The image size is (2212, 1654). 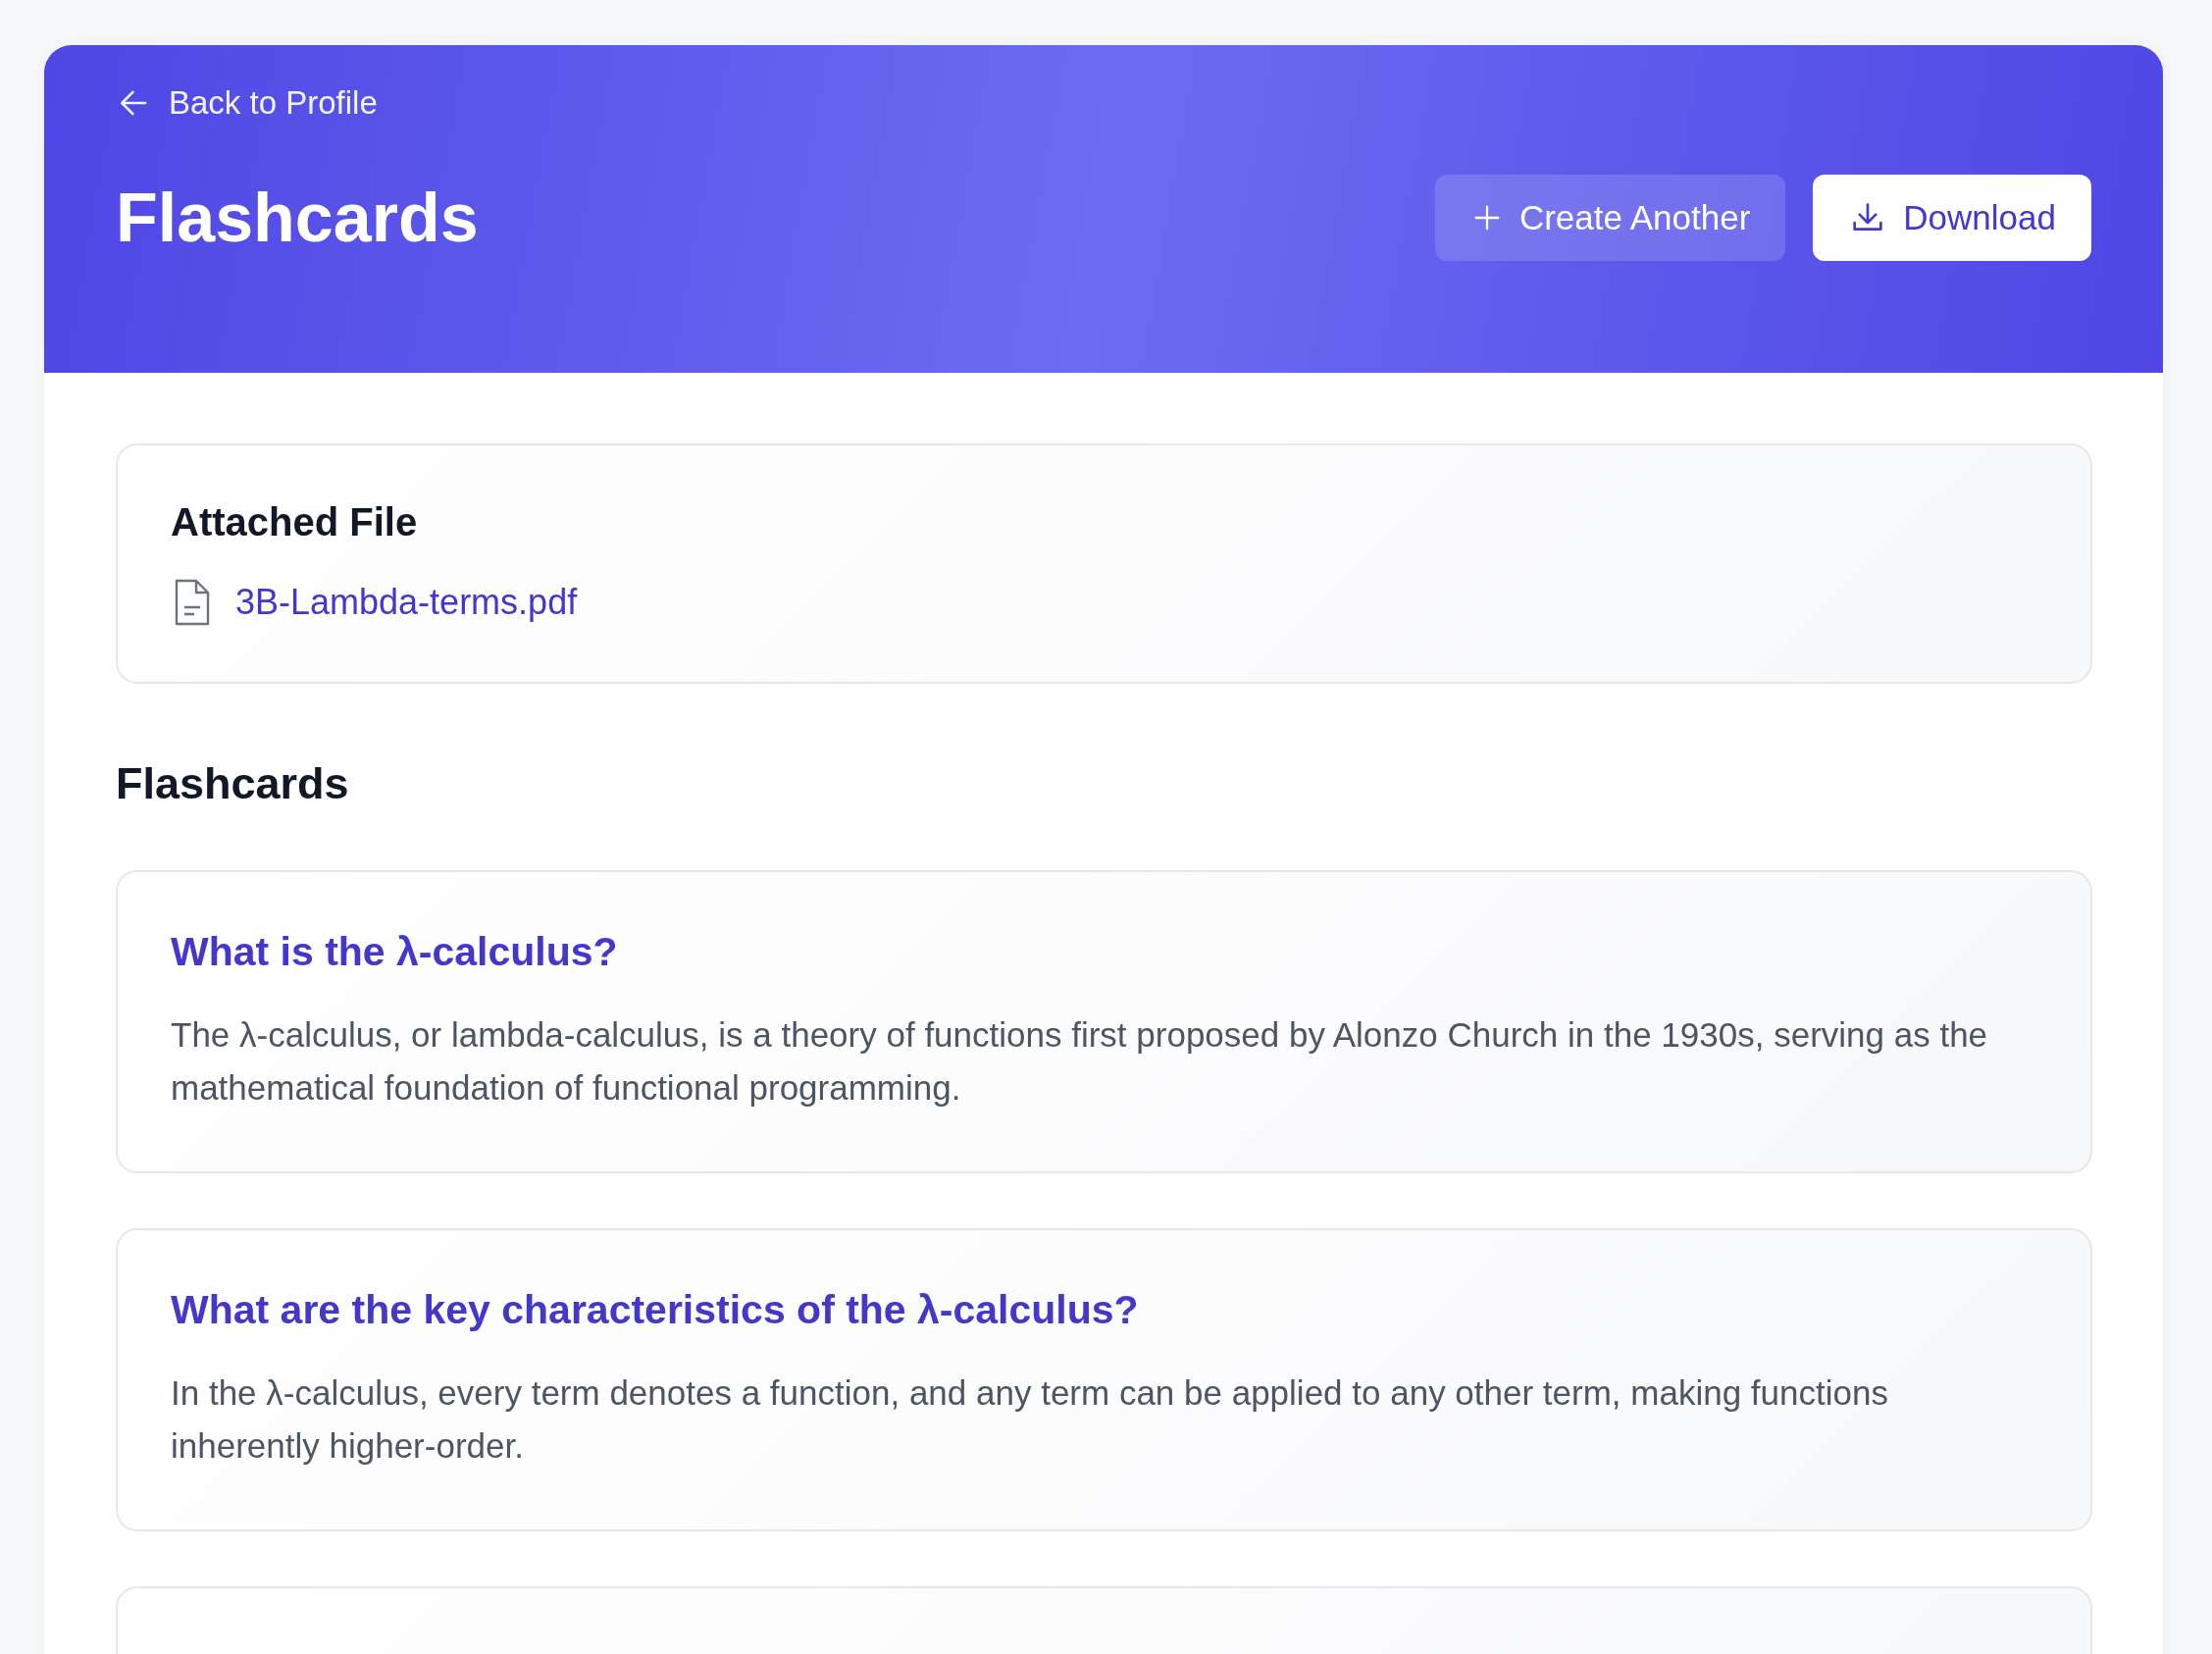 What do you see at coordinates (247, 103) in the screenshot?
I see `back-link: Back to Profile` at bounding box center [247, 103].